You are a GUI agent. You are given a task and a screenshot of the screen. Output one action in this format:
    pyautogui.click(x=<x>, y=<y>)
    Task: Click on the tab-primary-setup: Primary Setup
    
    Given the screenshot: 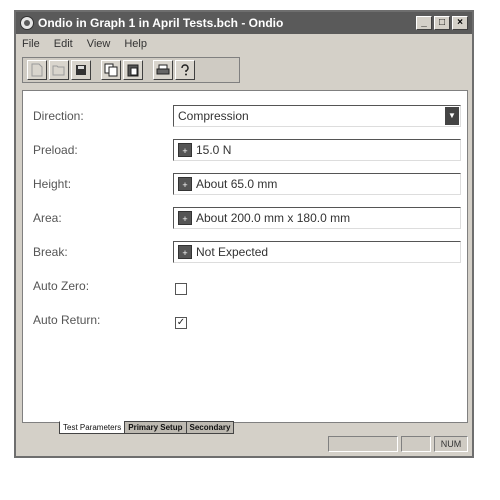 What is the action you would take?
    pyautogui.click(x=155, y=427)
    